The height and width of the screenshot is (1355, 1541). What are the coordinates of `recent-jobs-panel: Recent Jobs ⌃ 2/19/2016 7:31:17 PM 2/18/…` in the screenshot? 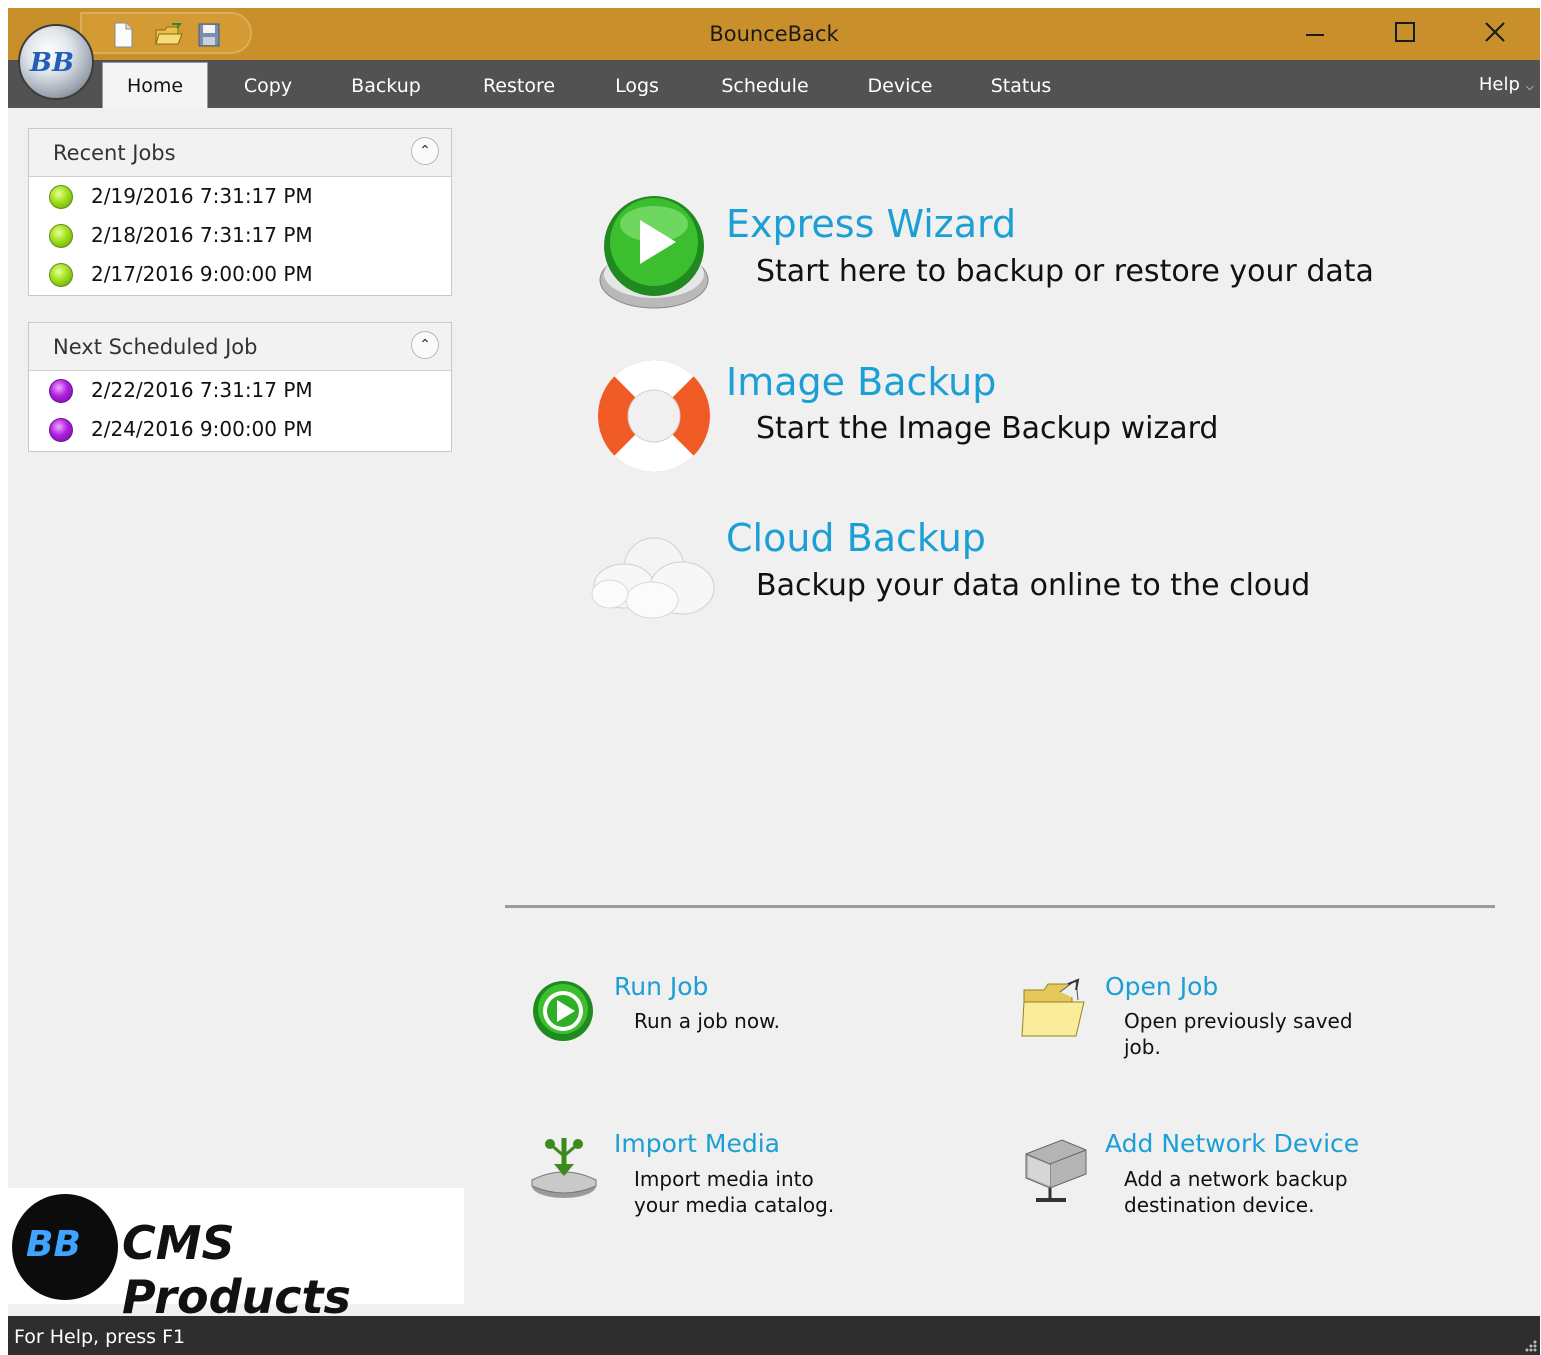 It's located at (240, 212).